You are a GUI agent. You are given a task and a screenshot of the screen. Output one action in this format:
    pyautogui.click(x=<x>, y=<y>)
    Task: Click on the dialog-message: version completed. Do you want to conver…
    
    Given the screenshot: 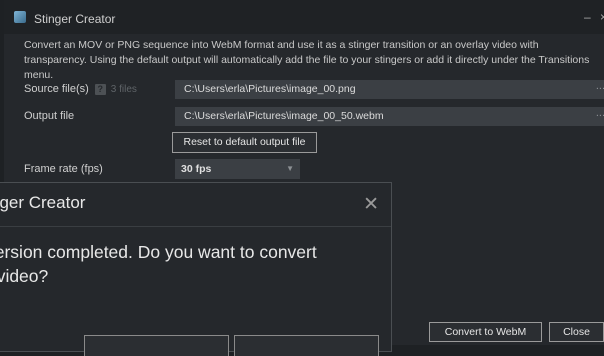 What is the action you would take?
    pyautogui.click(x=158, y=264)
    